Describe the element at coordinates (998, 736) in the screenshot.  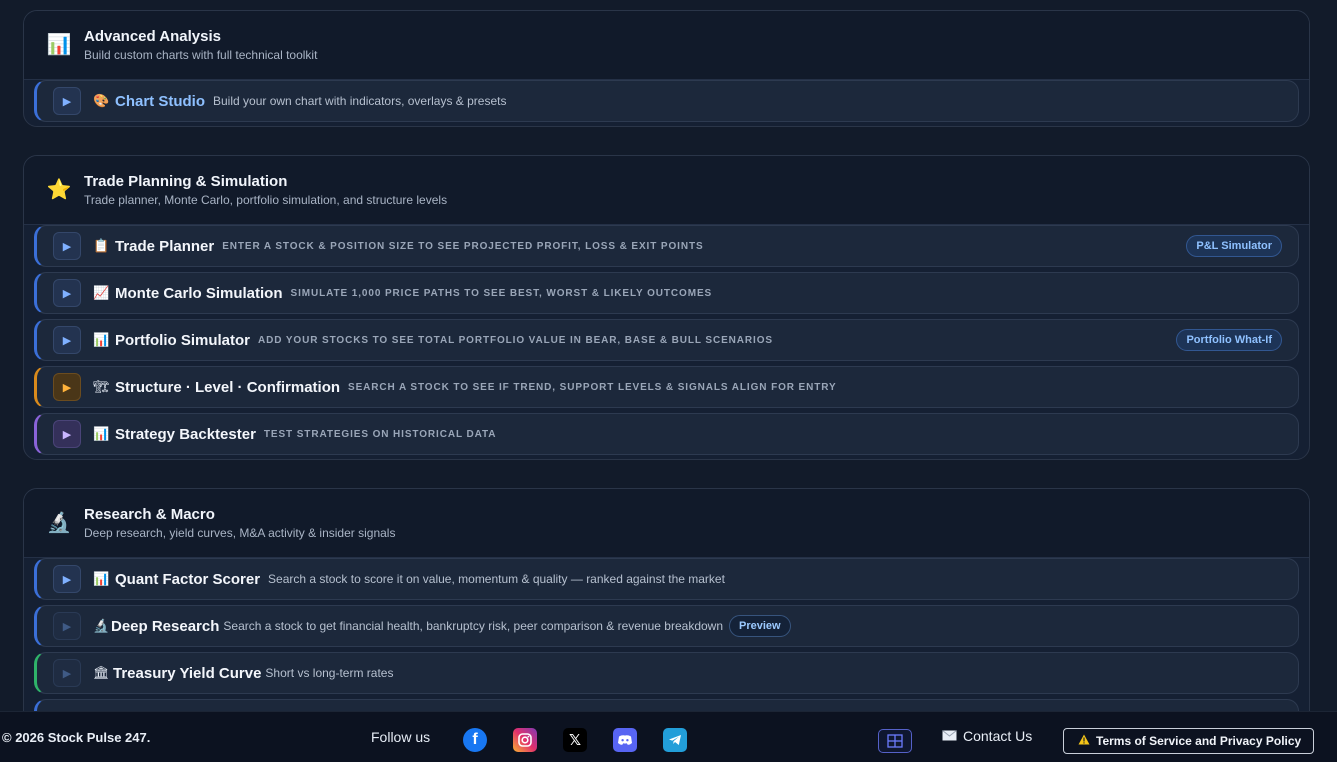
I see `contact-us-label: Contact Us` at that location.